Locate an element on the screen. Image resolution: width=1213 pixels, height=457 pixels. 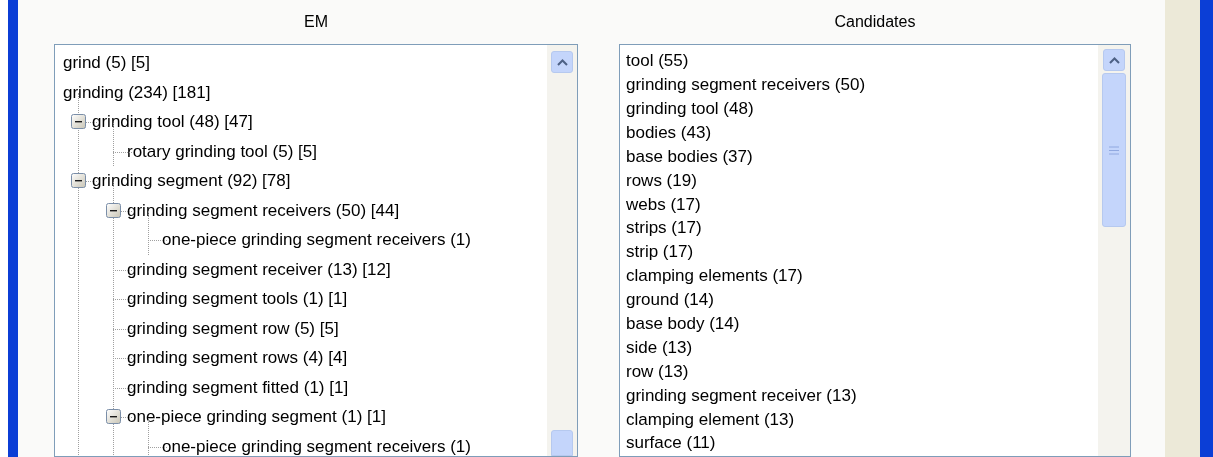
tree-item: grind (5) [5] is located at coordinates (106, 63).